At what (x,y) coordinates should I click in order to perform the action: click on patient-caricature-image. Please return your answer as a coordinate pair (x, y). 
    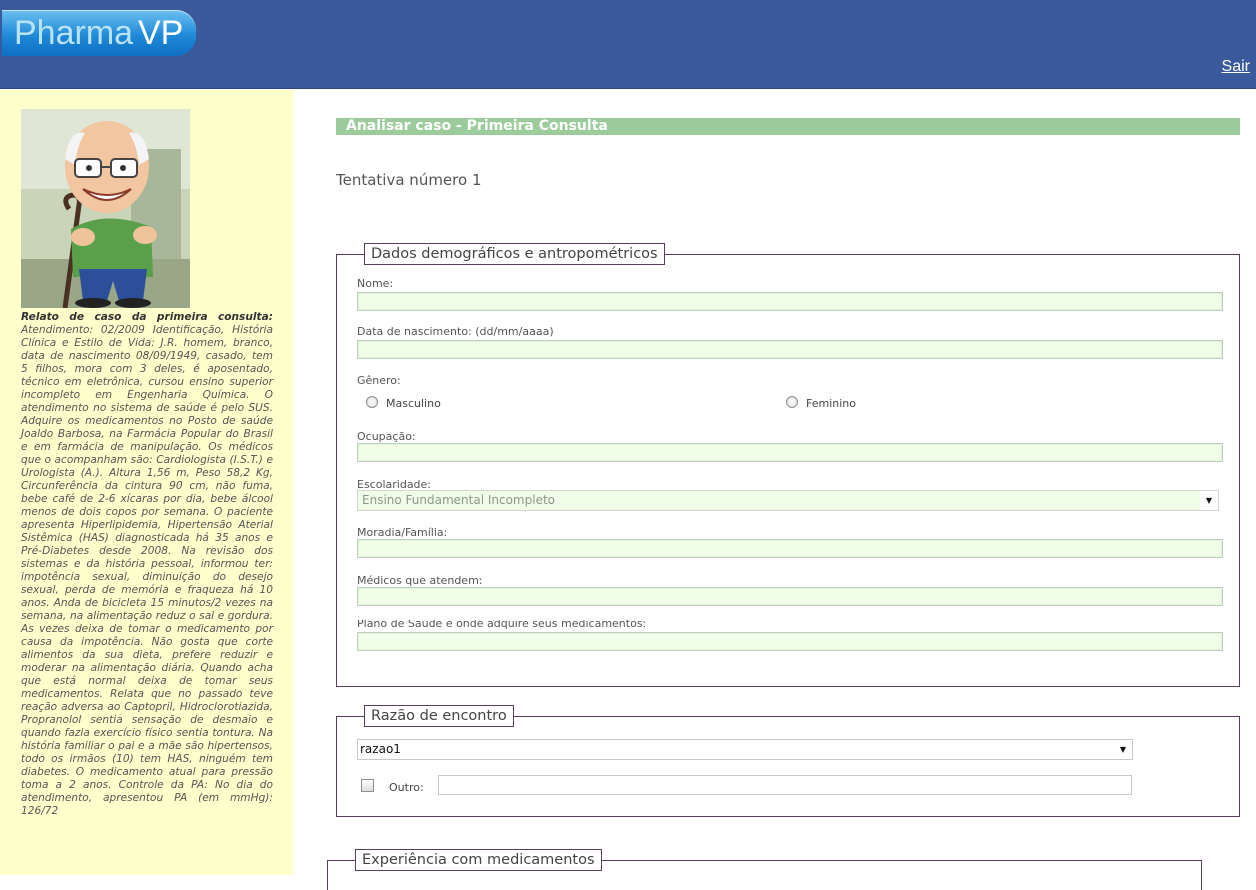
    Looking at the image, I should click on (105, 208).